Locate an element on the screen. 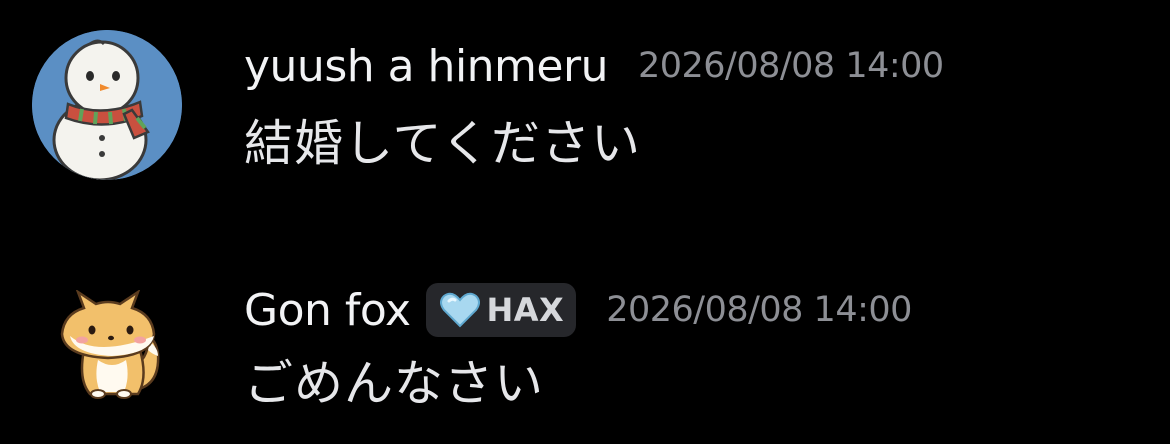 Image resolution: width=1170 pixels, height=444 pixels. message-header: Gon fox HAX 2026/08/08 14:00 is located at coordinates (578, 310).